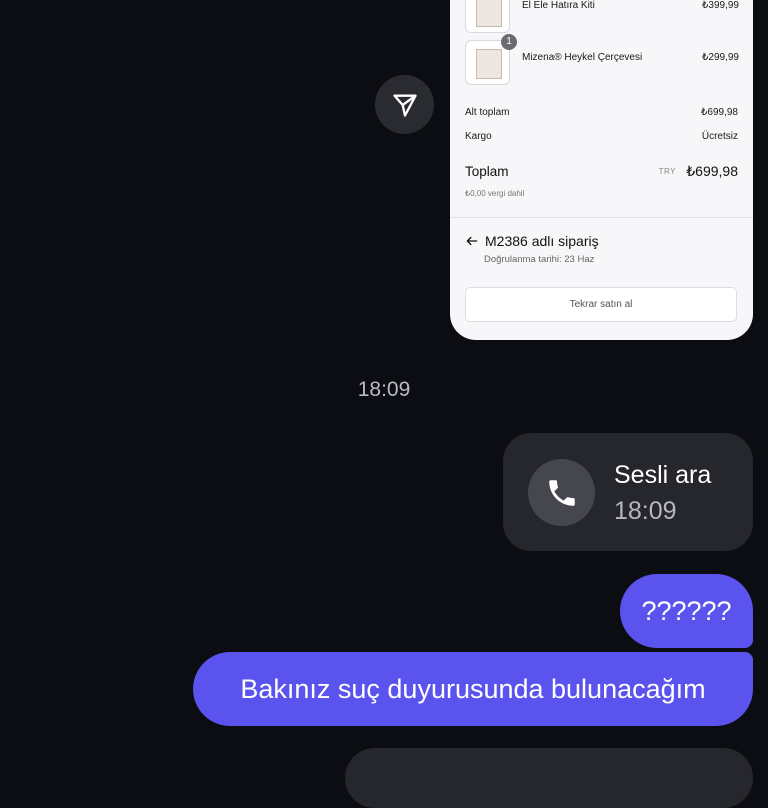 Image resolution: width=768 pixels, height=808 pixels. I want to click on total-currency: TRY, so click(667, 171).